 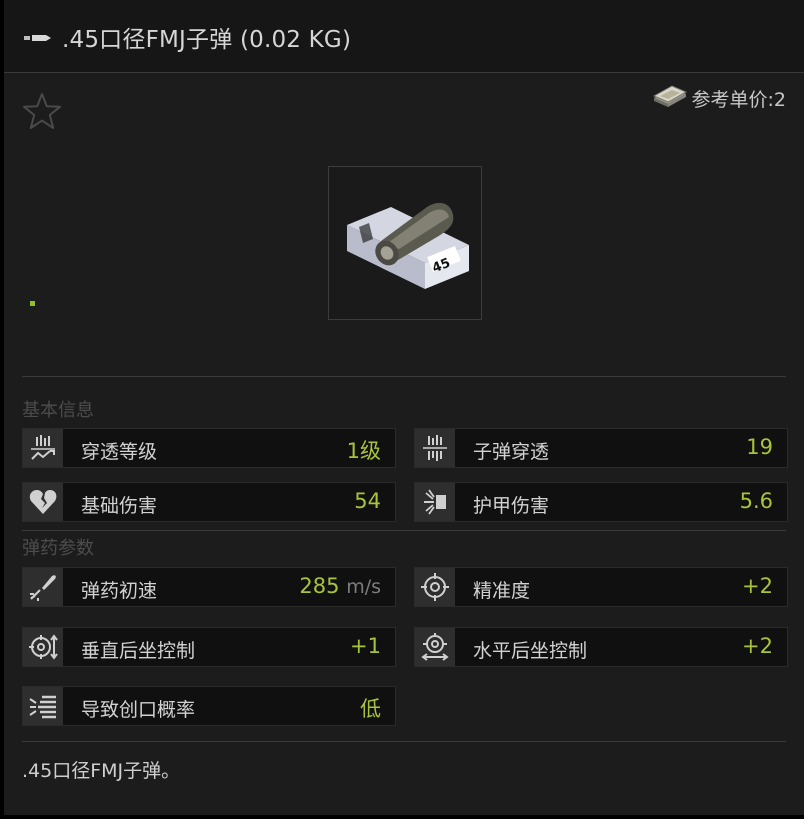 I want to click on penetration-level-icon, so click(x=43, y=448).